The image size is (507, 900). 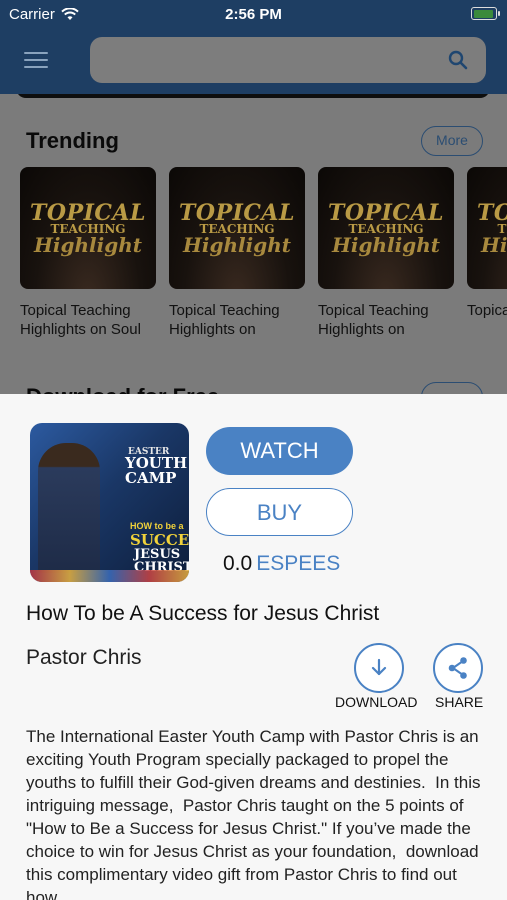 I want to click on status-bar: Carrier 2:56 PM, so click(x=253, y=15).